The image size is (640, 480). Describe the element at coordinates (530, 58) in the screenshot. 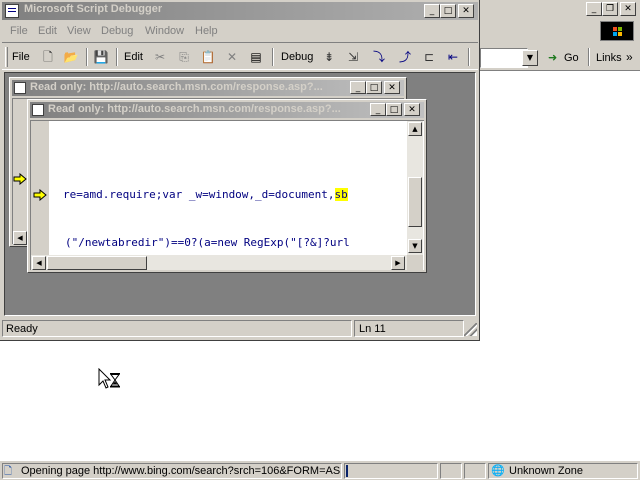

I see `address-dropdown-button: ▼` at that location.